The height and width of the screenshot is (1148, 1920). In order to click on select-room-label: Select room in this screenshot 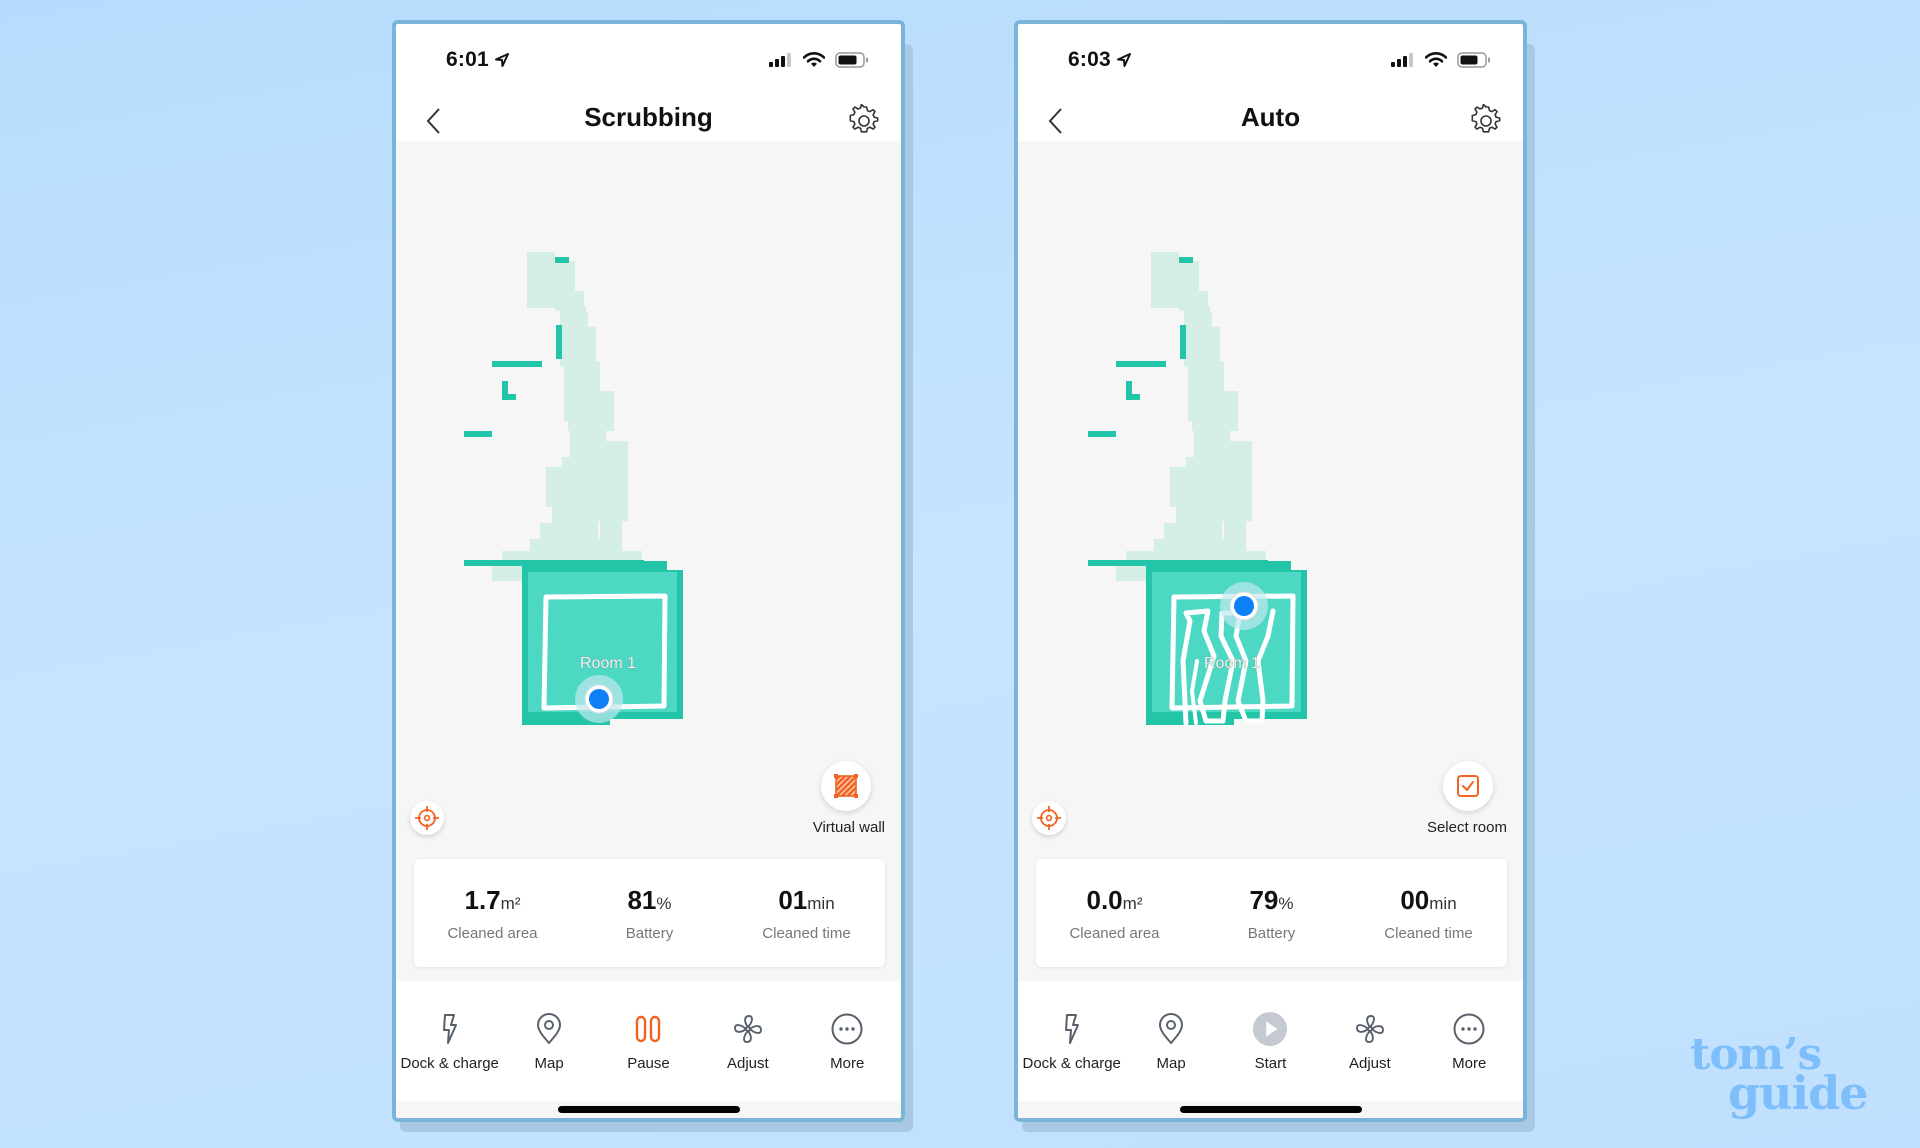, I will do `click(1466, 827)`.